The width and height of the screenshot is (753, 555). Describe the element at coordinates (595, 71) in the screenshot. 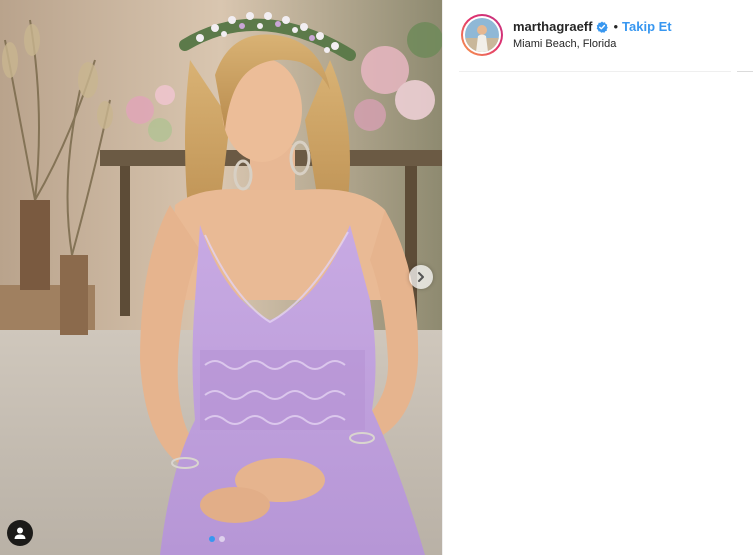

I see `header-divider` at that location.